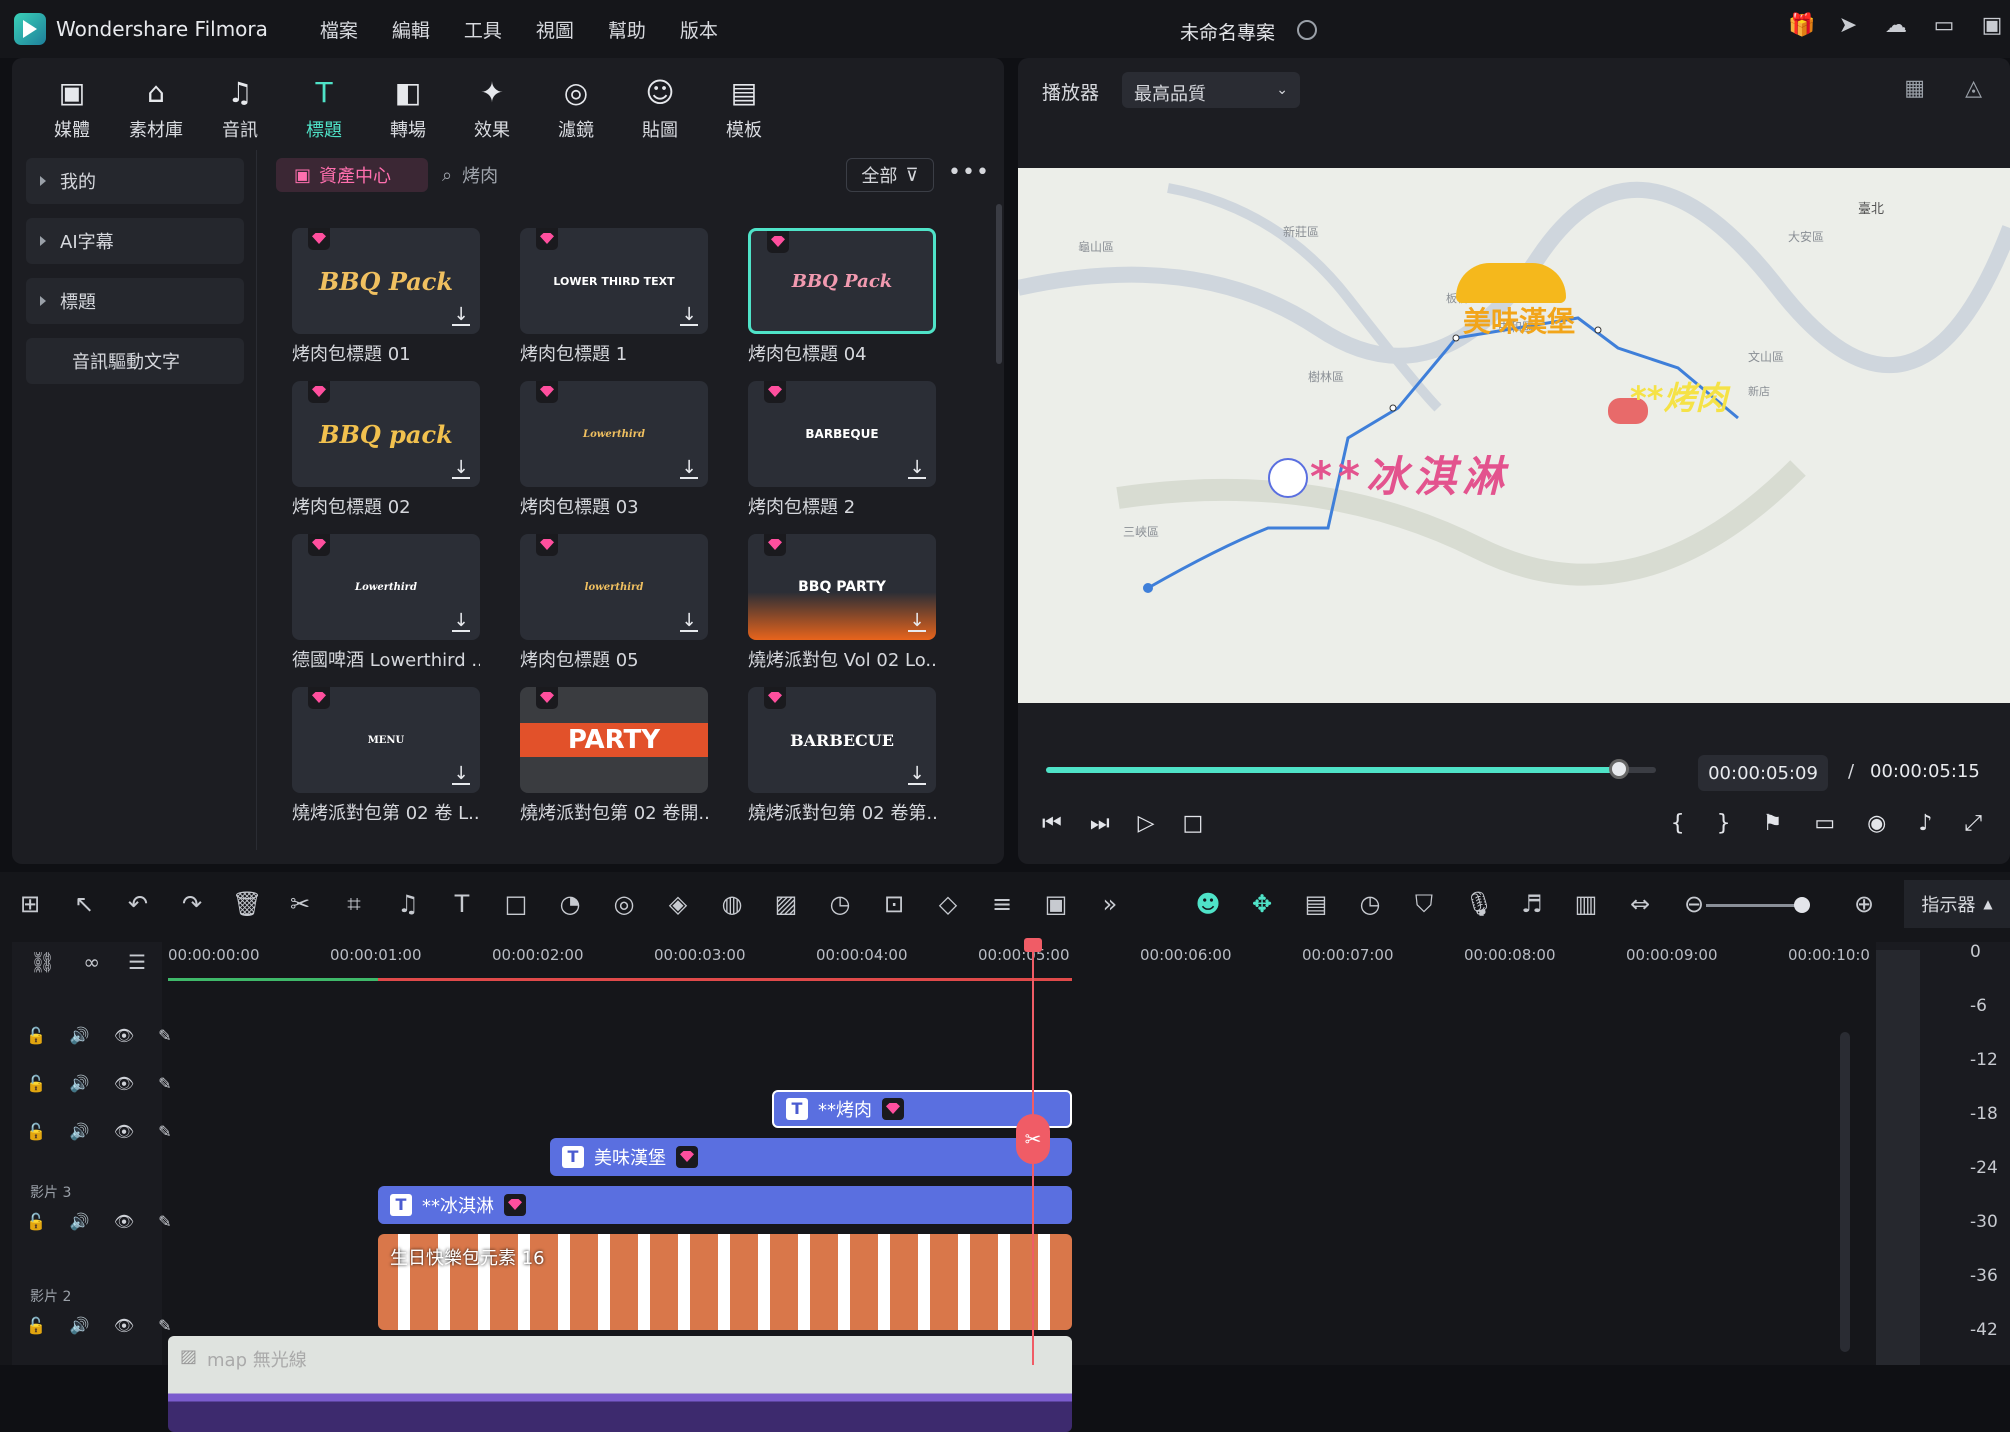 The image size is (2010, 1432). What do you see at coordinates (1694, 904) in the screenshot?
I see `zoom-out-icon: ⊖` at bounding box center [1694, 904].